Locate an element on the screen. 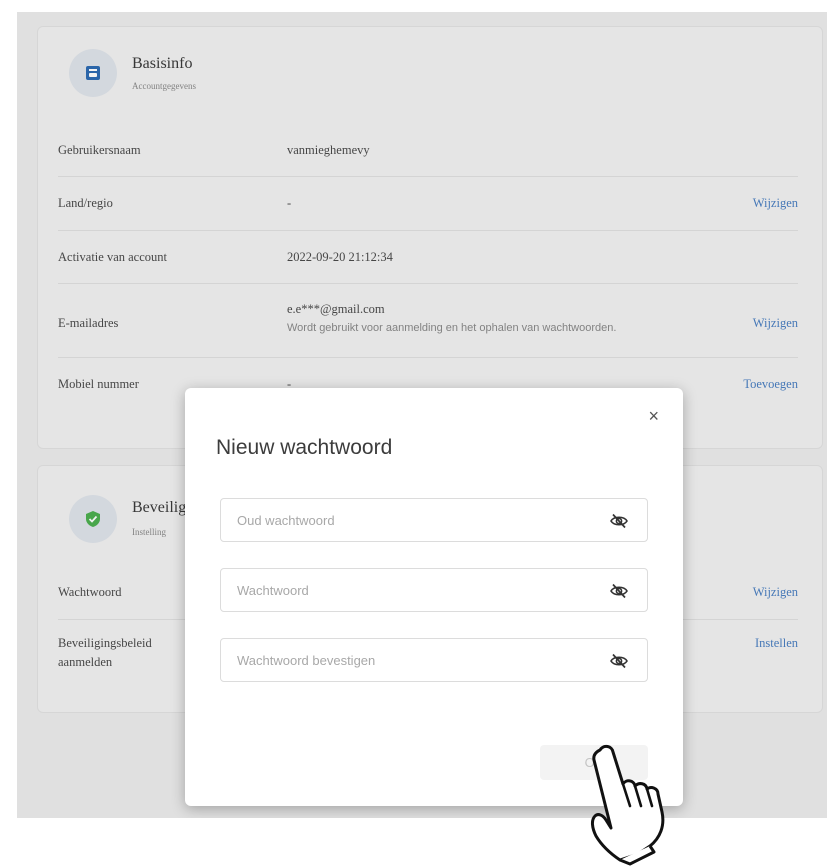 This screenshot has width=827, height=866. confirm-password-field is located at coordinates (434, 660).